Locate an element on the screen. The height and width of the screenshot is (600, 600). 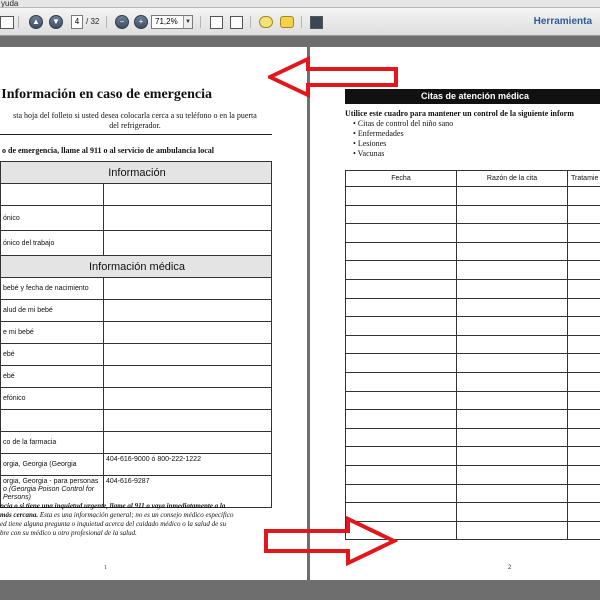
comment-icon is located at coordinates (266, 22).